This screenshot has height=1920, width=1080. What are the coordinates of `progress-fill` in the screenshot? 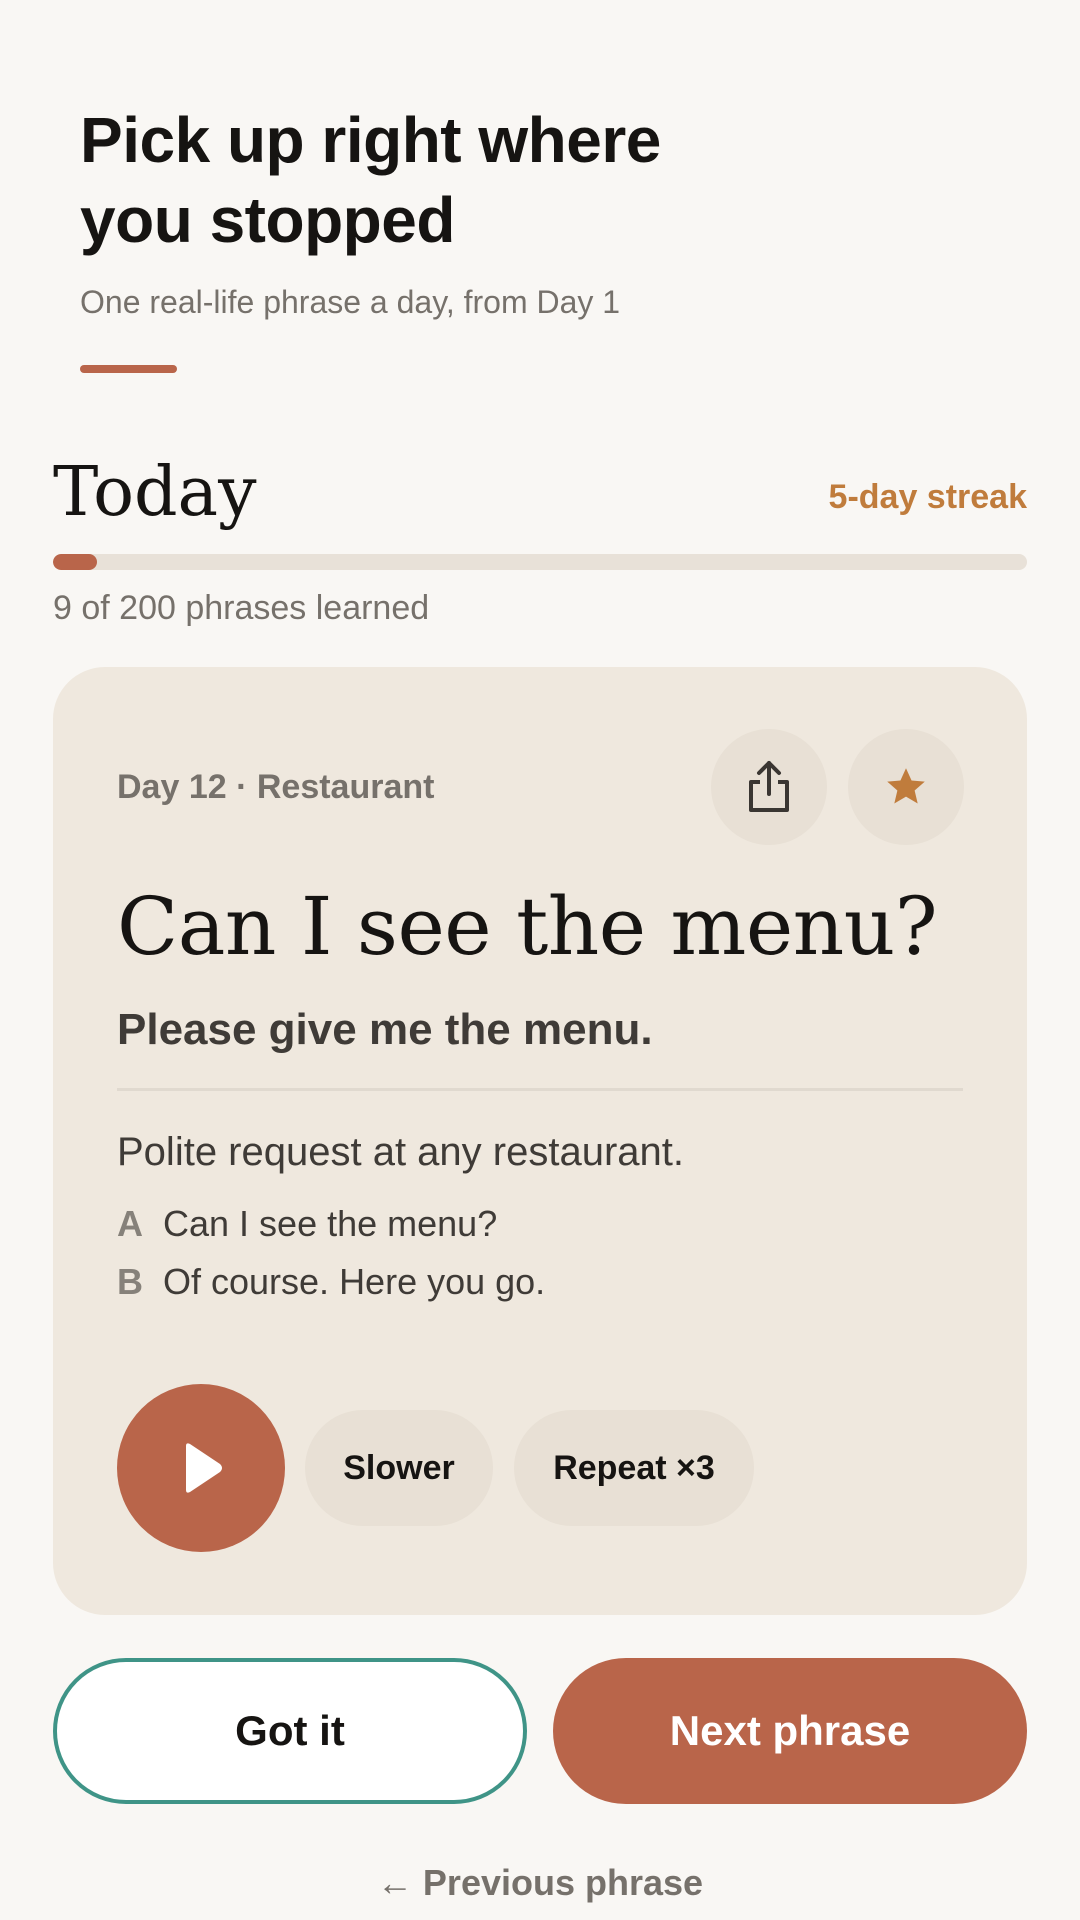 It's located at (75, 562).